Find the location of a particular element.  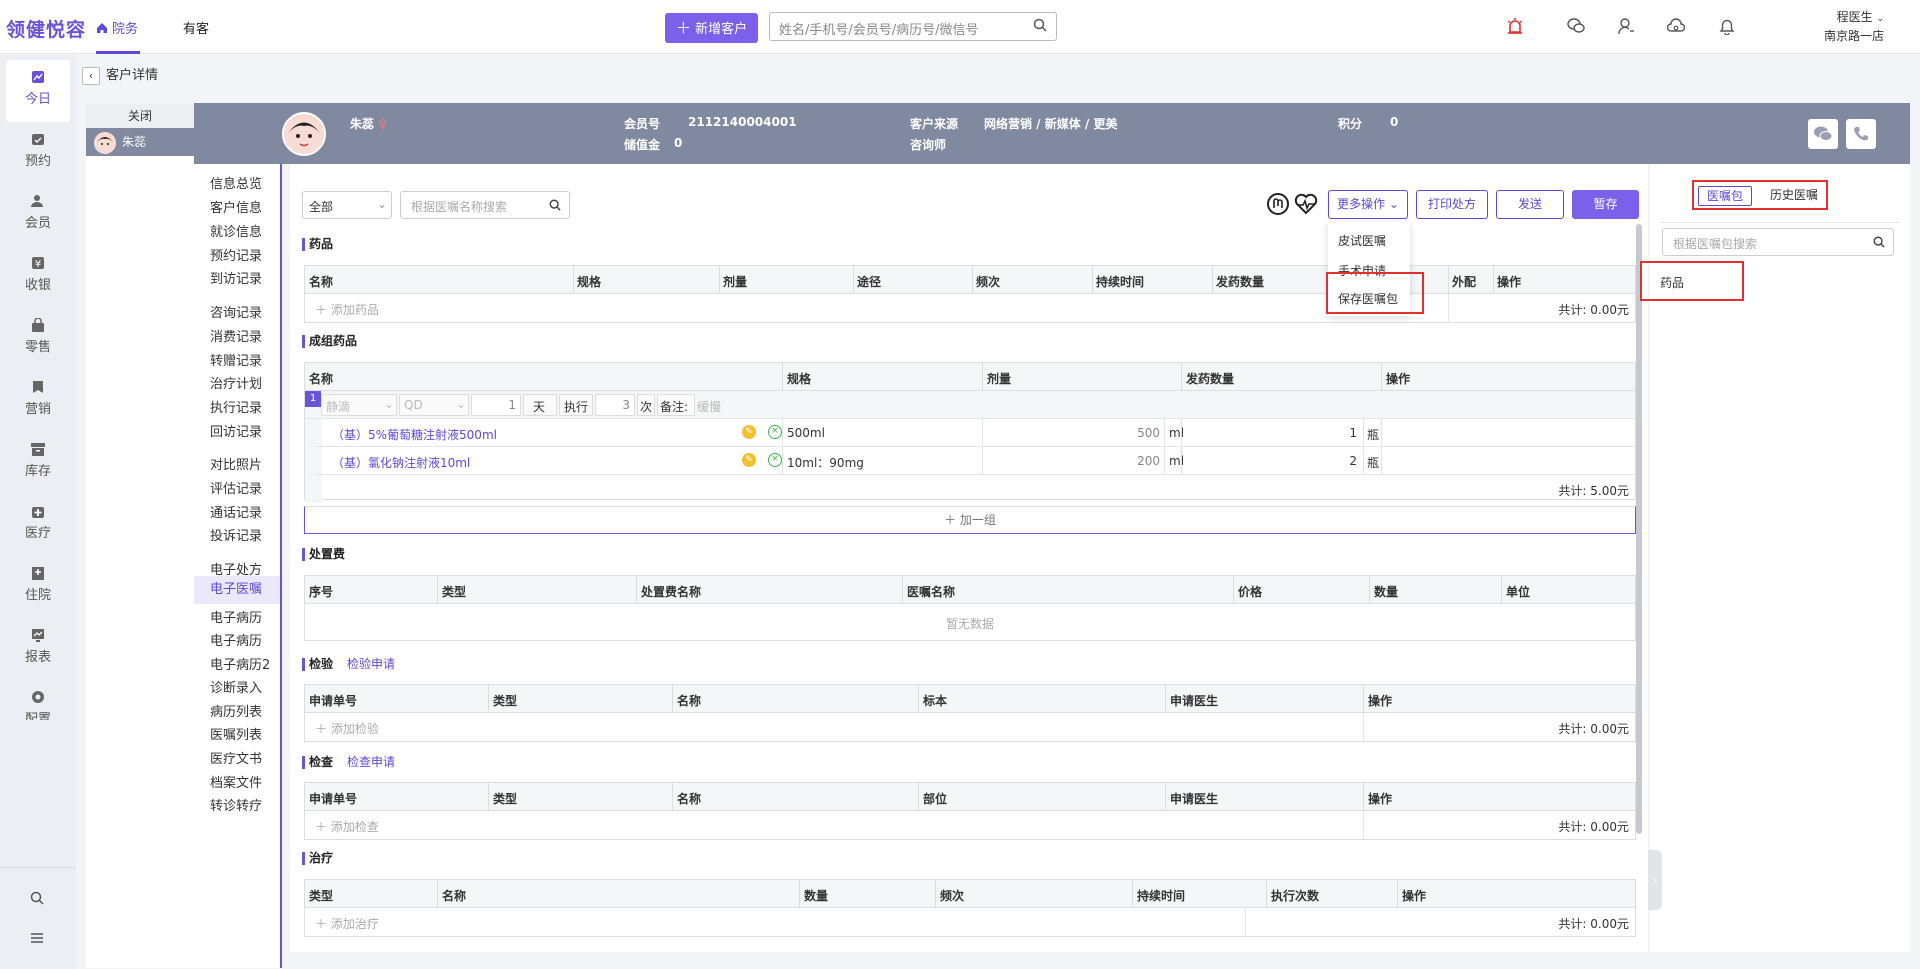

menu-item-25: 档案文件 is located at coordinates (236, 781).